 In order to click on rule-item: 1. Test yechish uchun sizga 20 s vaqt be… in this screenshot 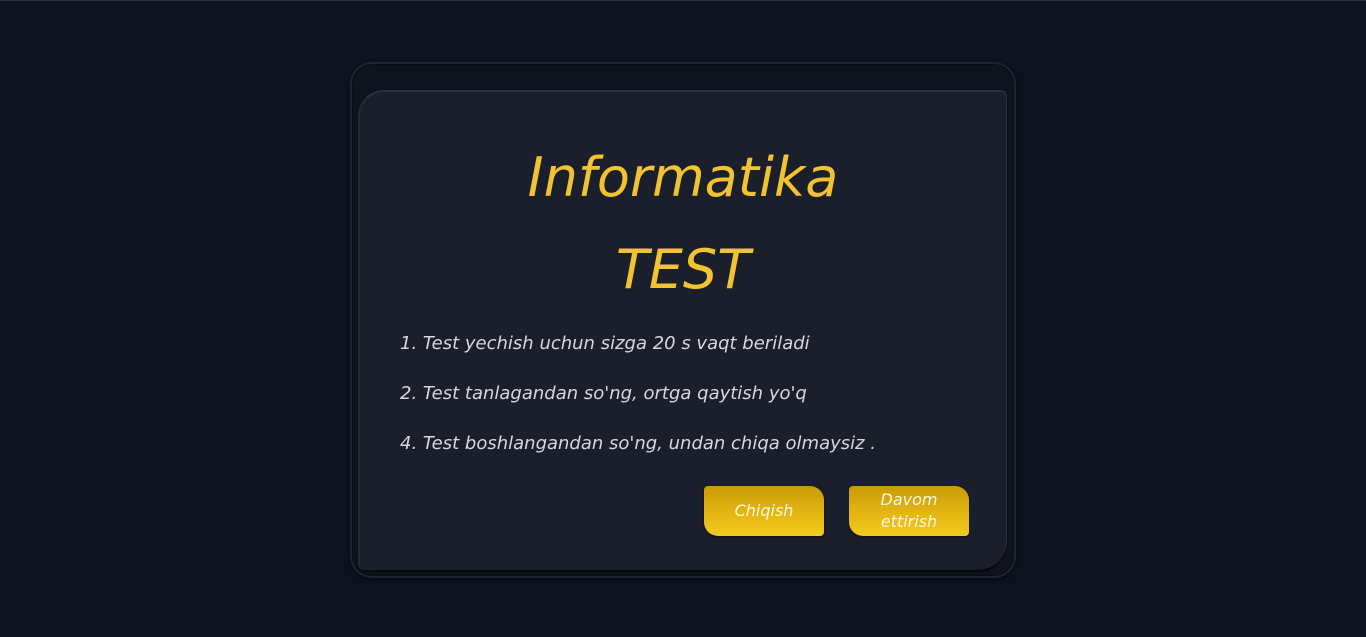, I will do `click(605, 343)`.